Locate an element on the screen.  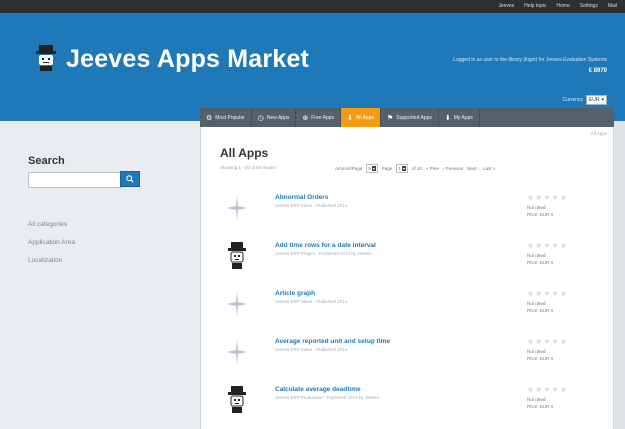
amount-select: 9 ▾ is located at coordinates (372, 168).